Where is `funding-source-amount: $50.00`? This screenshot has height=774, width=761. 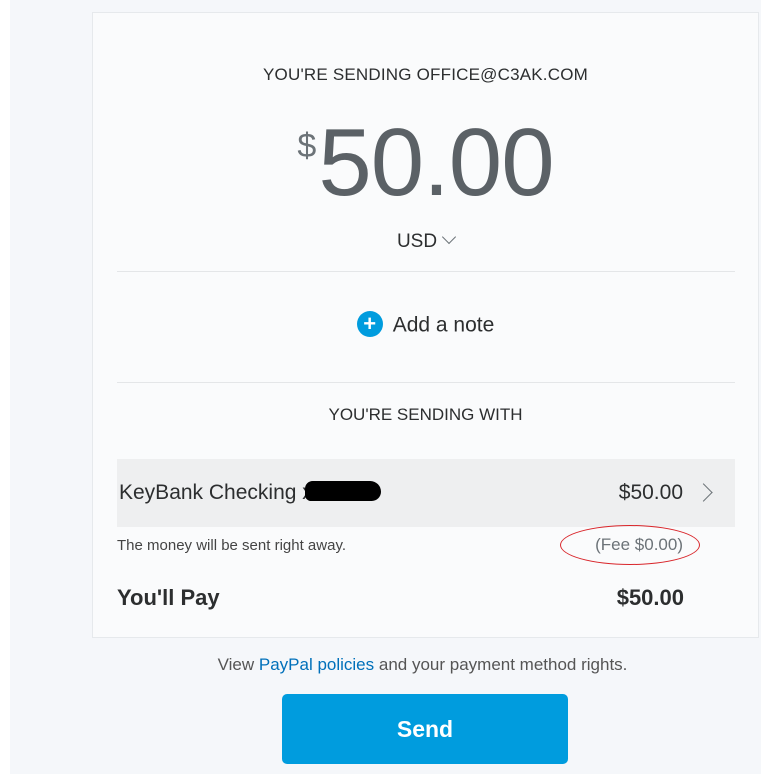 funding-source-amount: $50.00 is located at coordinates (650, 492).